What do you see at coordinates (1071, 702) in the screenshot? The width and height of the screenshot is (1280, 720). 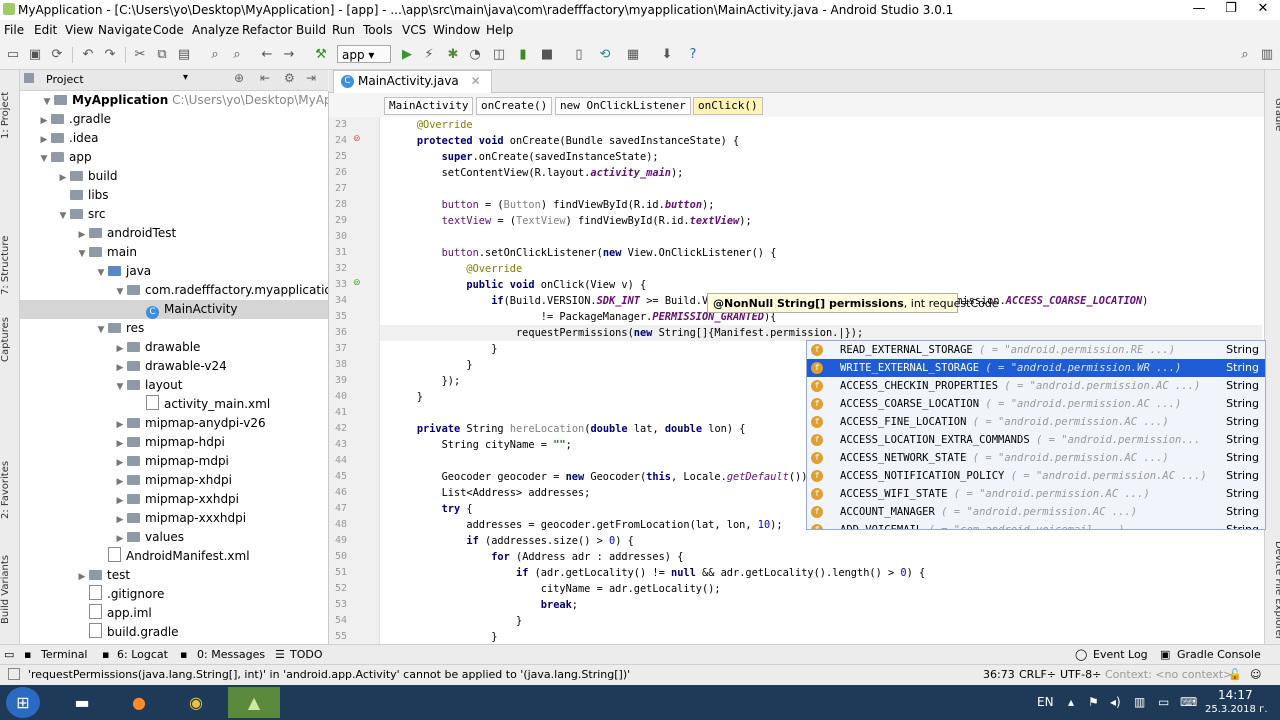 I see `tray-arrow-icon: ▴` at bounding box center [1071, 702].